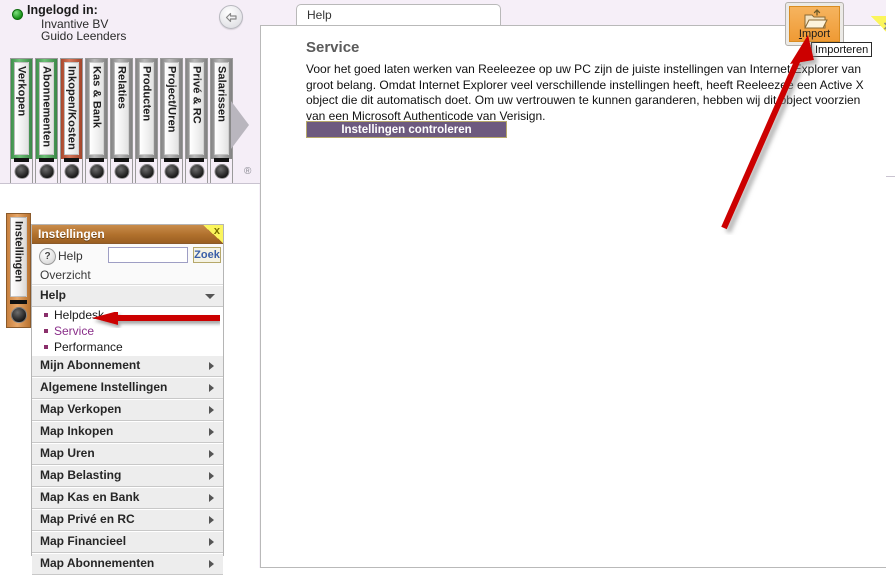 This screenshot has height=575, width=895. I want to click on section-header-algemene-instellingen: Algemene Instellingen, so click(127, 388).